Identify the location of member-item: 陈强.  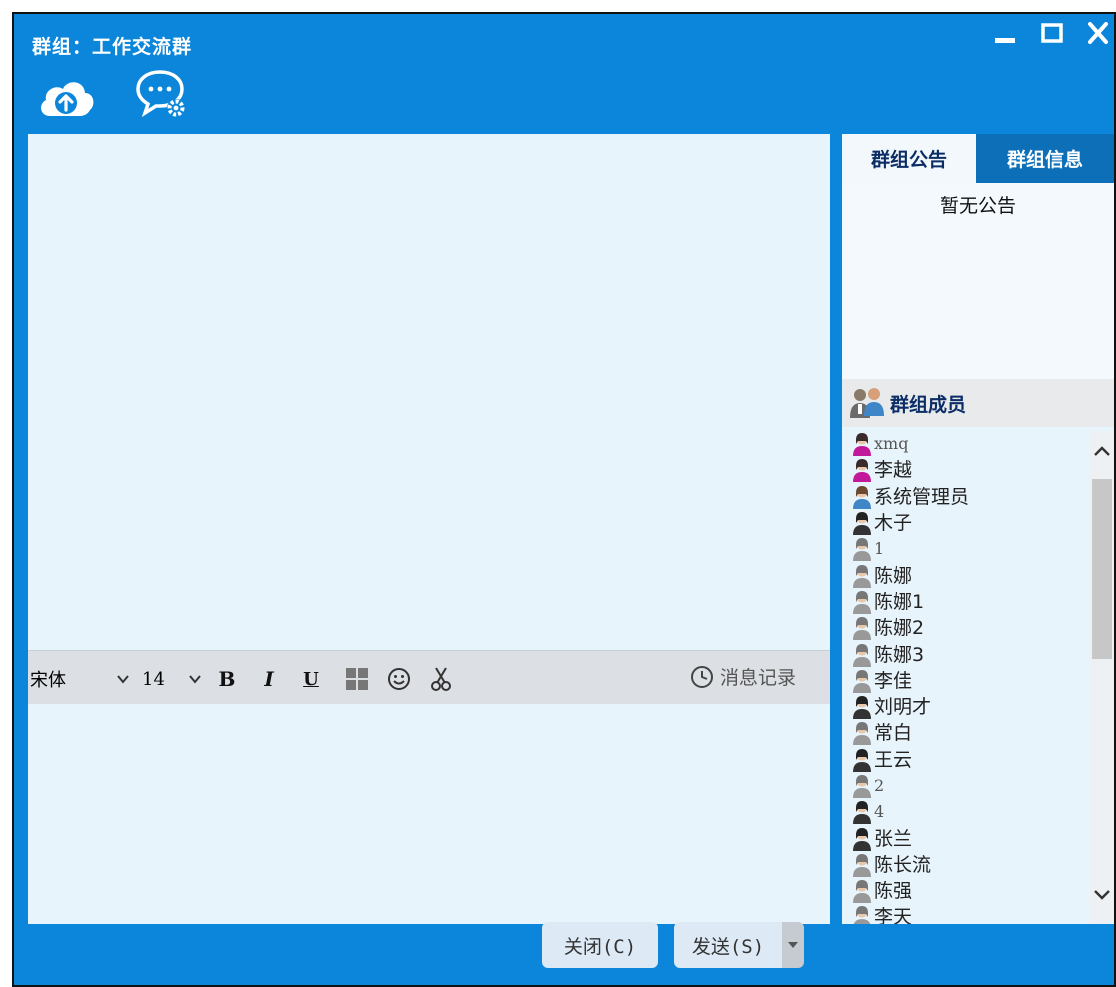
(966, 891).